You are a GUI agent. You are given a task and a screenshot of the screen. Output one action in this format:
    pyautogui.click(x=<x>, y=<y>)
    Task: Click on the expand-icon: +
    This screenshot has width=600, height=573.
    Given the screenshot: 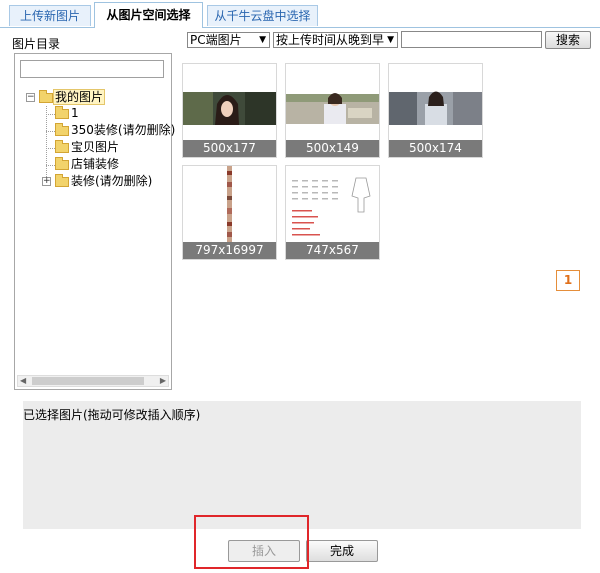 What is the action you would take?
    pyautogui.click(x=46, y=181)
    